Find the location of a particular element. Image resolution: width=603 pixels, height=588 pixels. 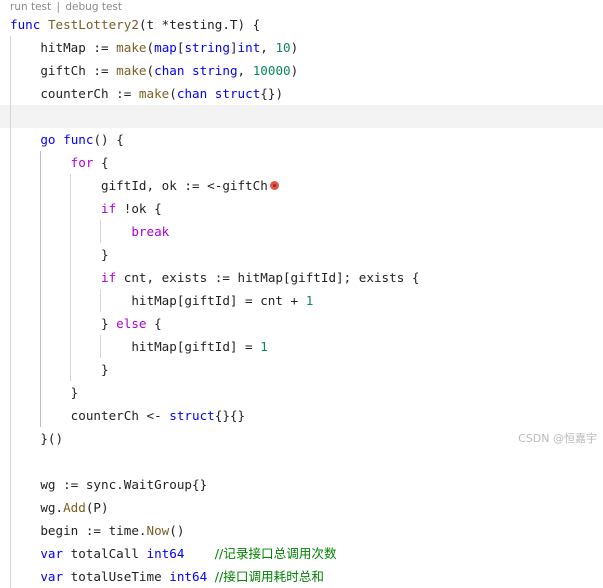

code-line-15: hitMap[giftId] = 1 is located at coordinates (306, 346).